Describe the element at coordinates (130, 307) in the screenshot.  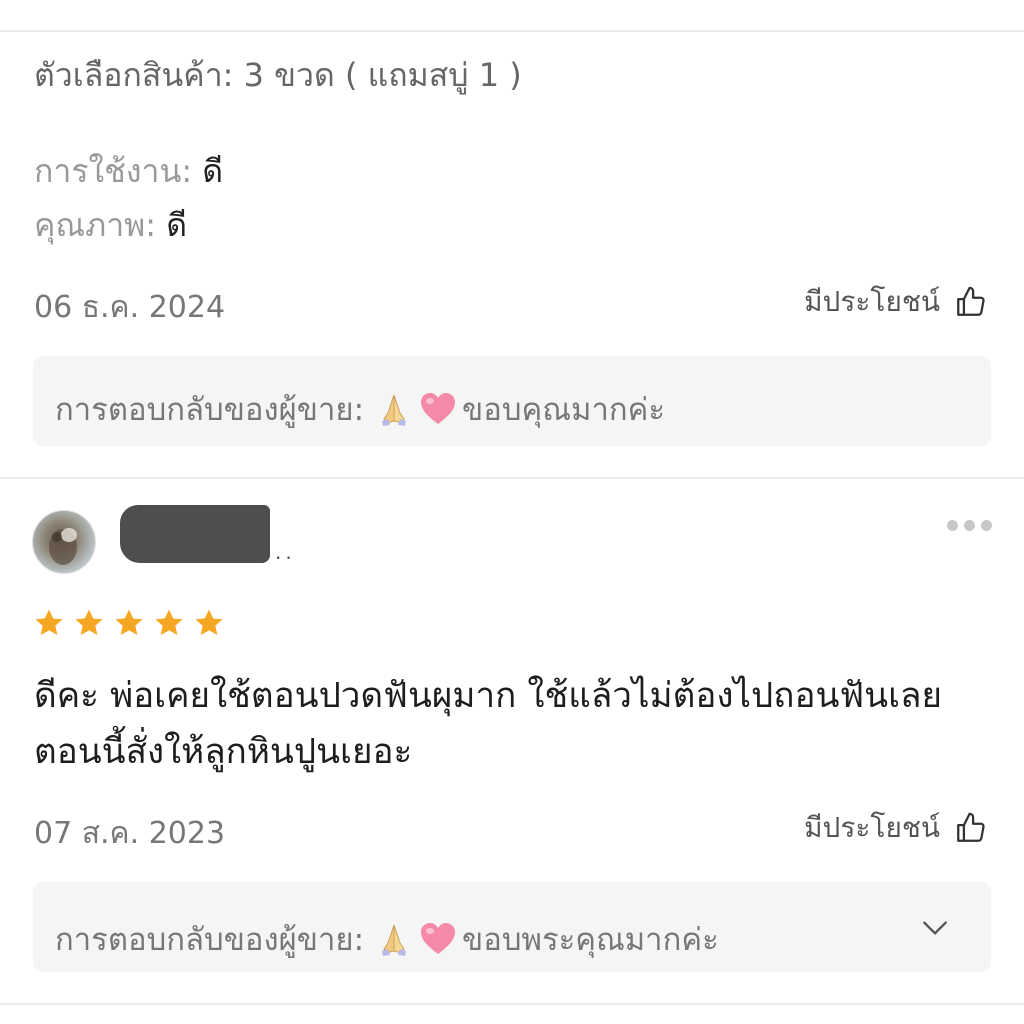
I see `review-date: 06 ธ.ค. 2024` at that location.